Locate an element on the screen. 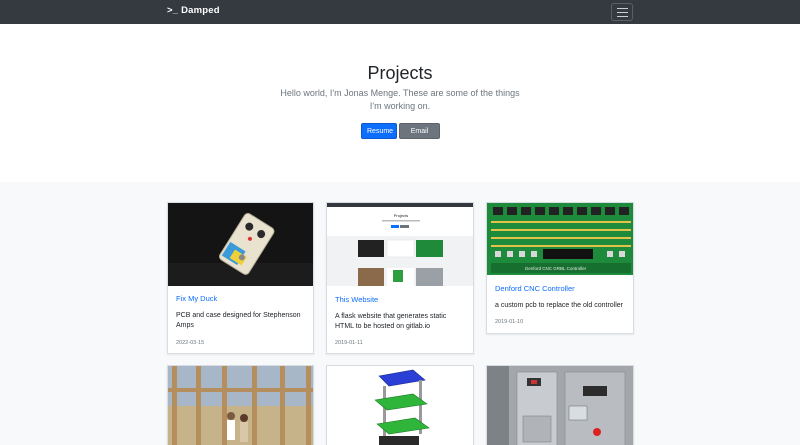  pcb-label: Denford CNC GRBL Controller is located at coordinates (556, 268).